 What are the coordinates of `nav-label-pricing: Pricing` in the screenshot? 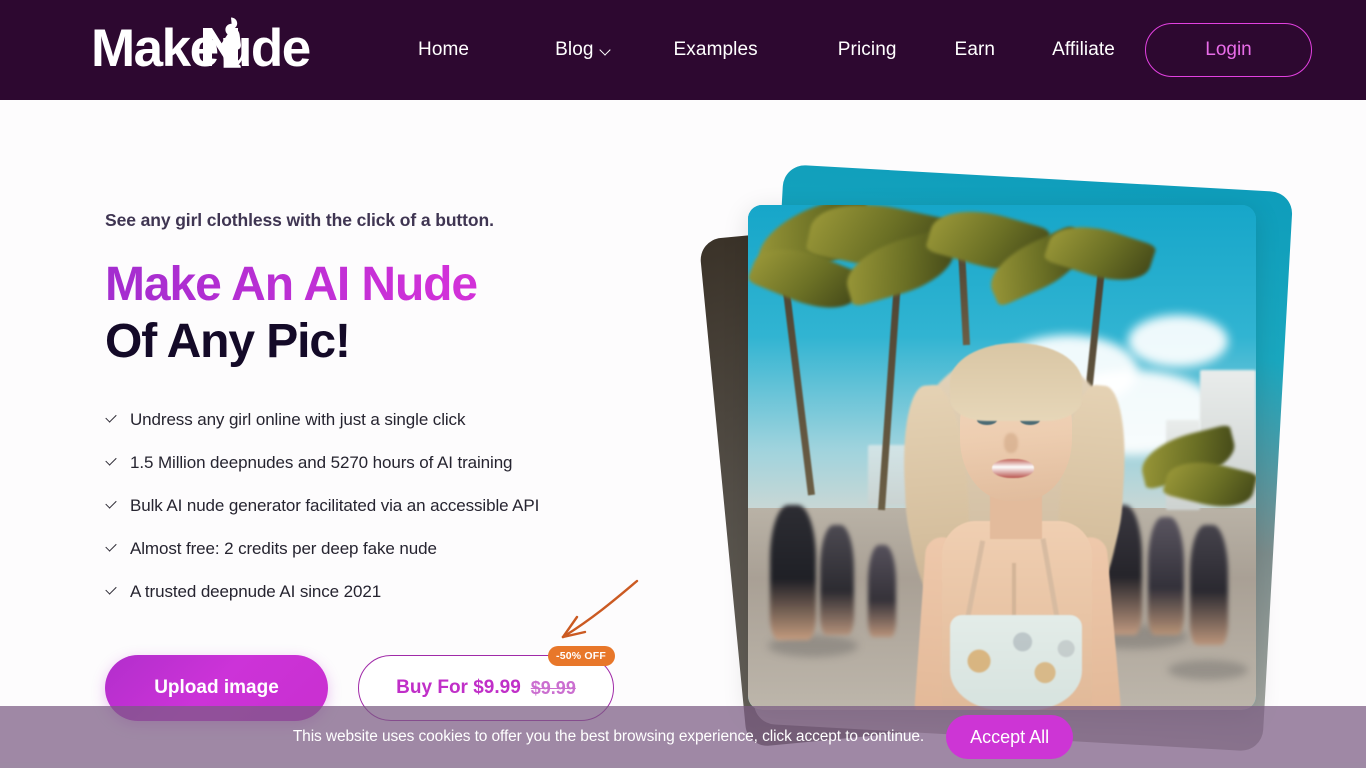 It's located at (867, 49).